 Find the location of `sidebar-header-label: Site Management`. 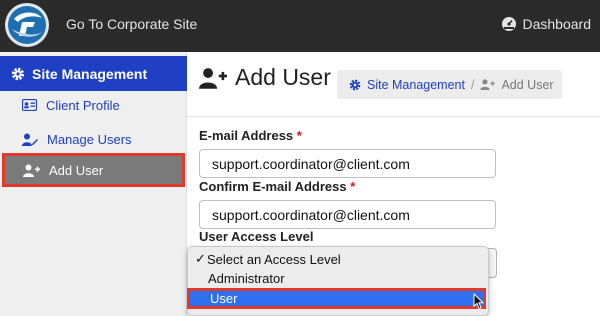

sidebar-header-label: Site Management is located at coordinates (90, 73).